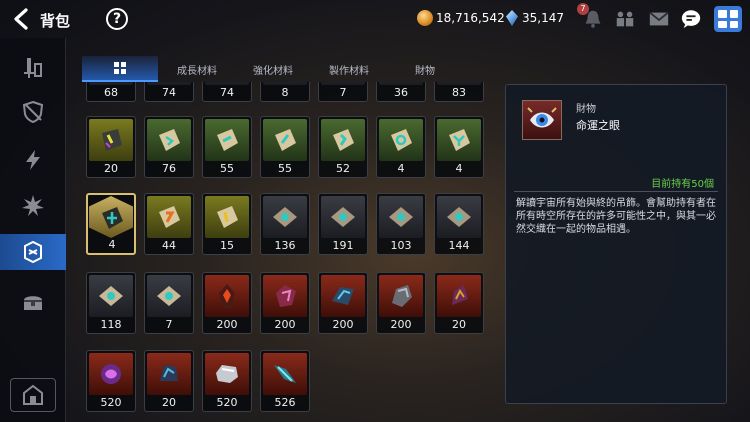 Image resolution: width=750 pixels, height=422 pixels. I want to click on item-count: 520, so click(111, 402).